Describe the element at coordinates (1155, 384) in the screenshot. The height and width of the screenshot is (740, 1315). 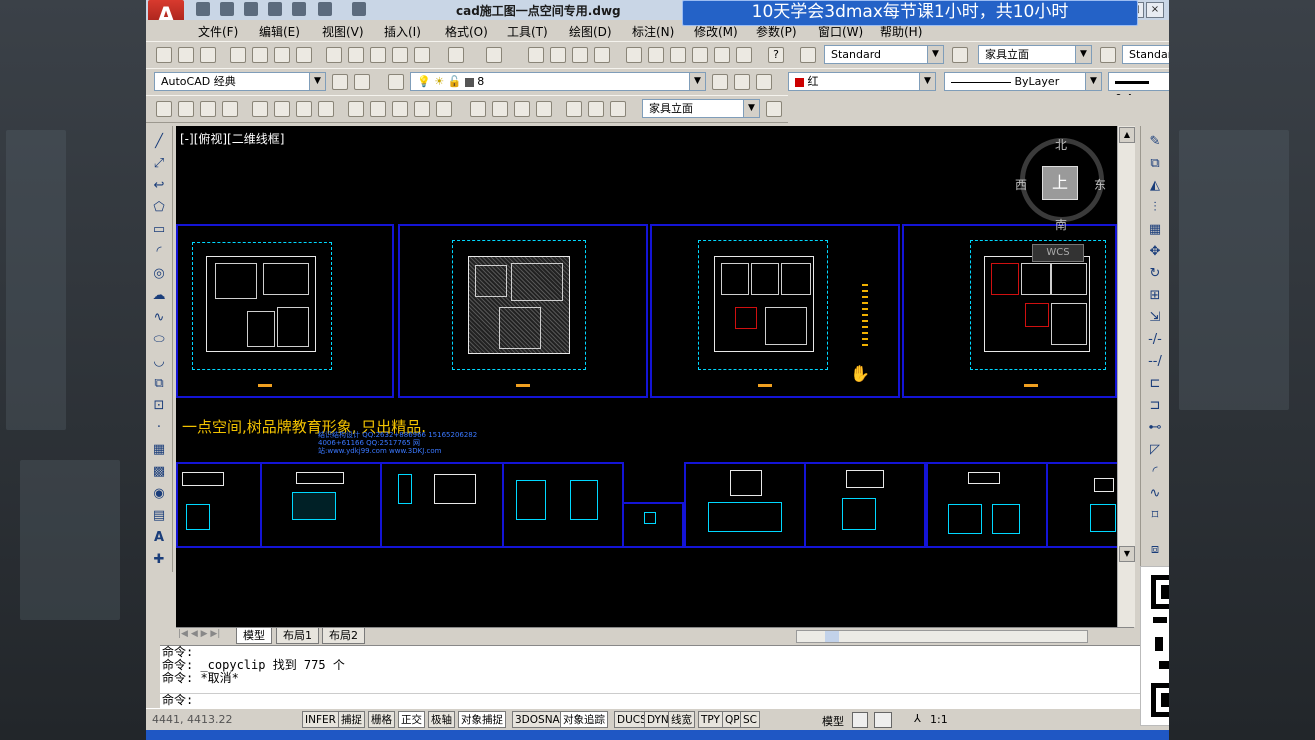
I see `break-at-point-icon: ⊏` at that location.